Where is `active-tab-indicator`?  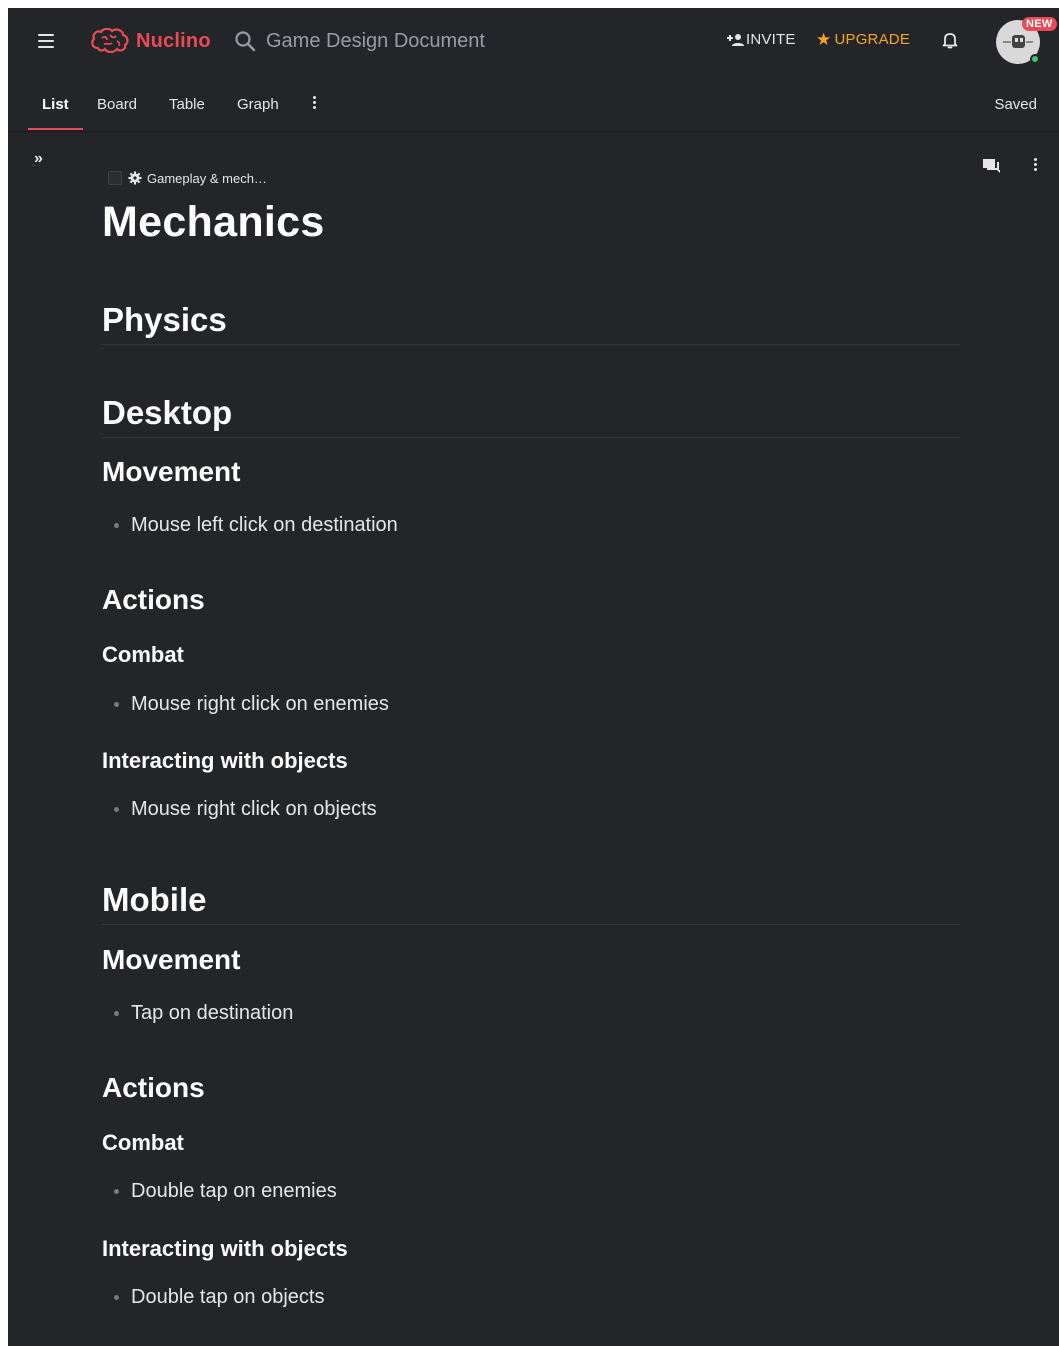 active-tab-indicator is located at coordinates (55, 129).